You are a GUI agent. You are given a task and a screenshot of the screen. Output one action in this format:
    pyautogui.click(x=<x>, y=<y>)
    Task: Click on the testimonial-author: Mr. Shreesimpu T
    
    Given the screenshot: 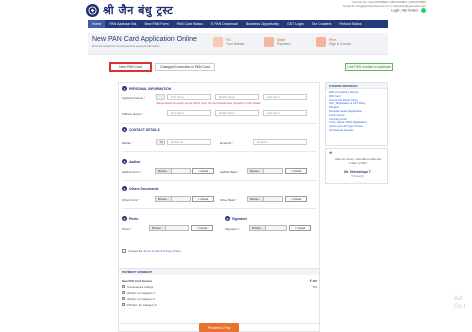 What is the action you would take?
    pyautogui.click(x=357, y=172)
    